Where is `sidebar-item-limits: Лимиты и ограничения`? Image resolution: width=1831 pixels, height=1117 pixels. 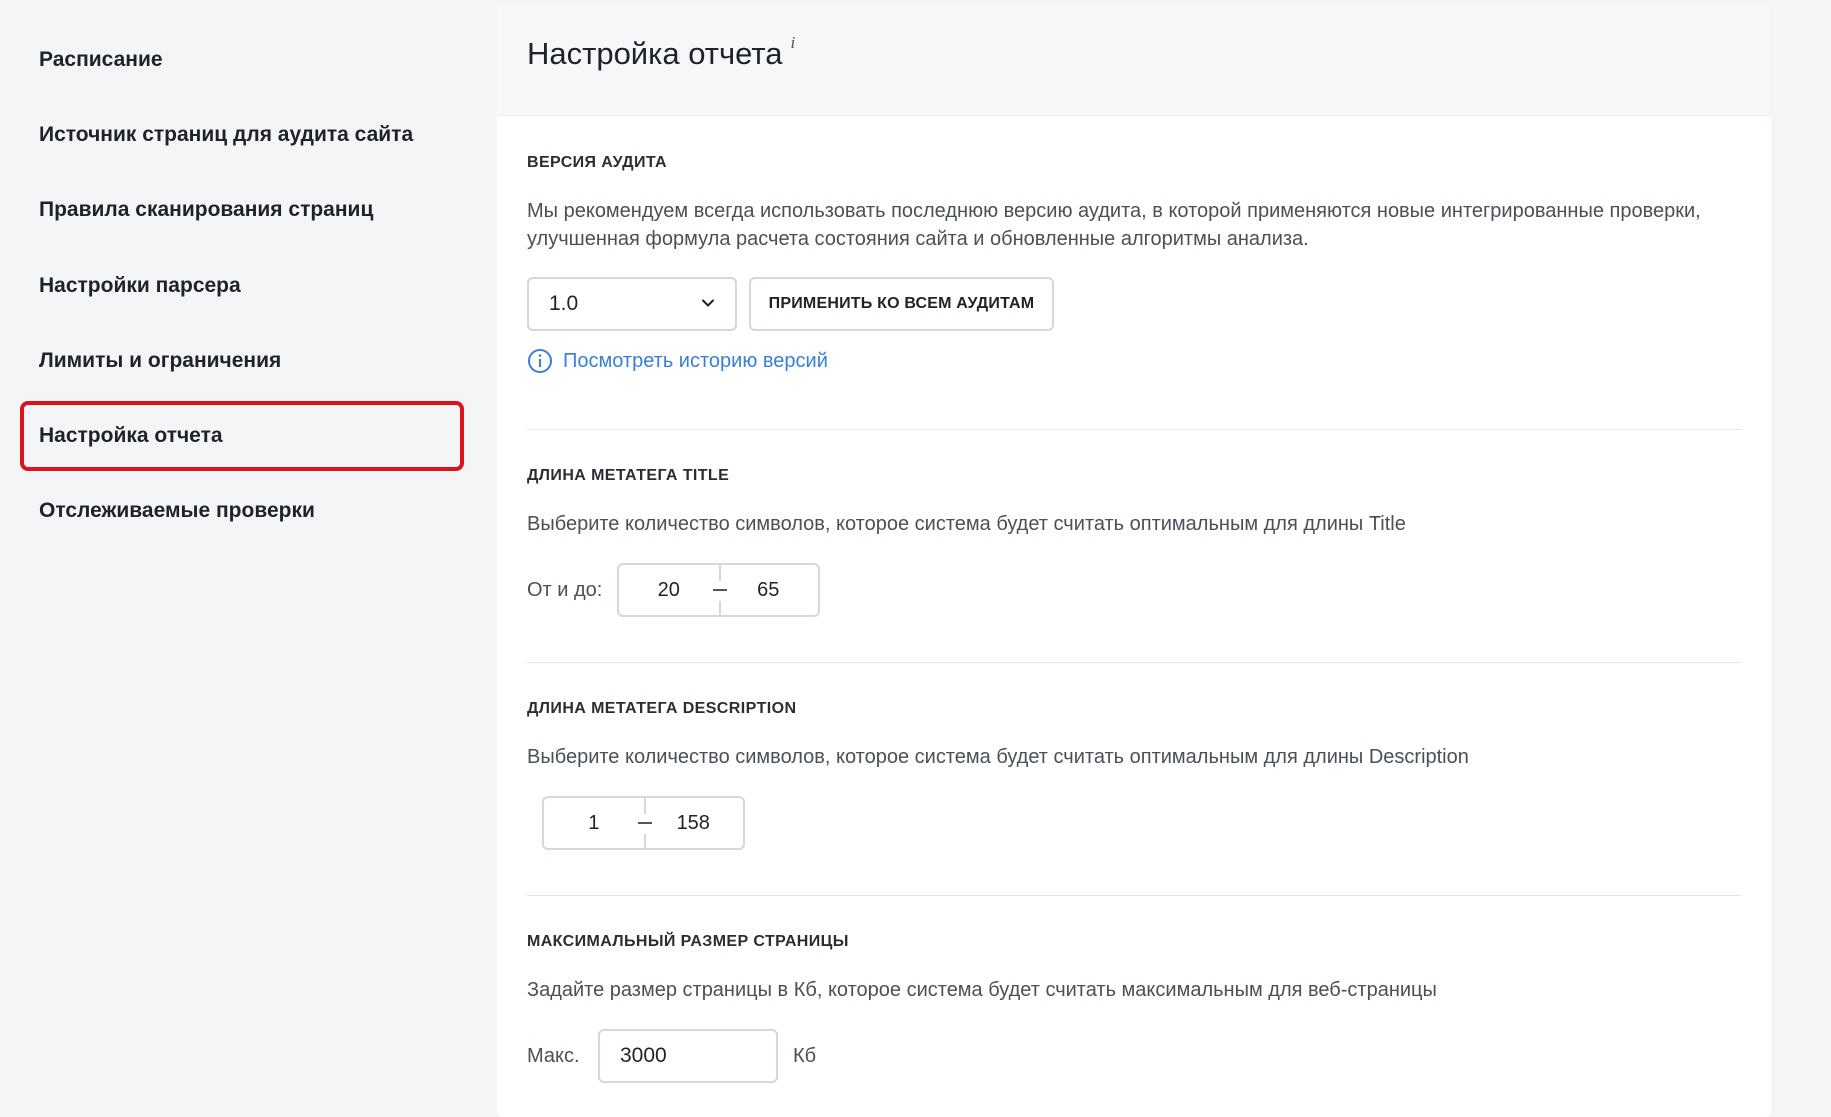
sidebar-item-limits: Лимиты и ограничения is located at coordinates (242, 361).